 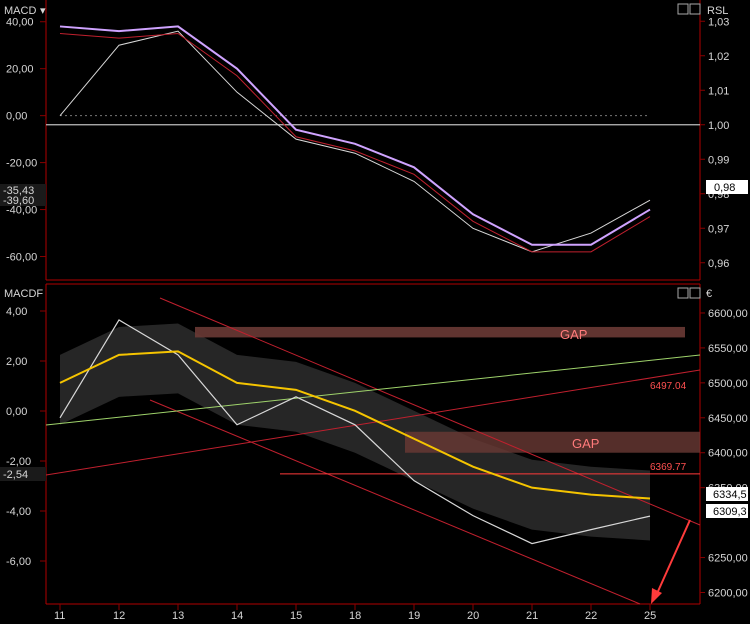 I want to click on gap-box-upper, so click(x=440, y=332).